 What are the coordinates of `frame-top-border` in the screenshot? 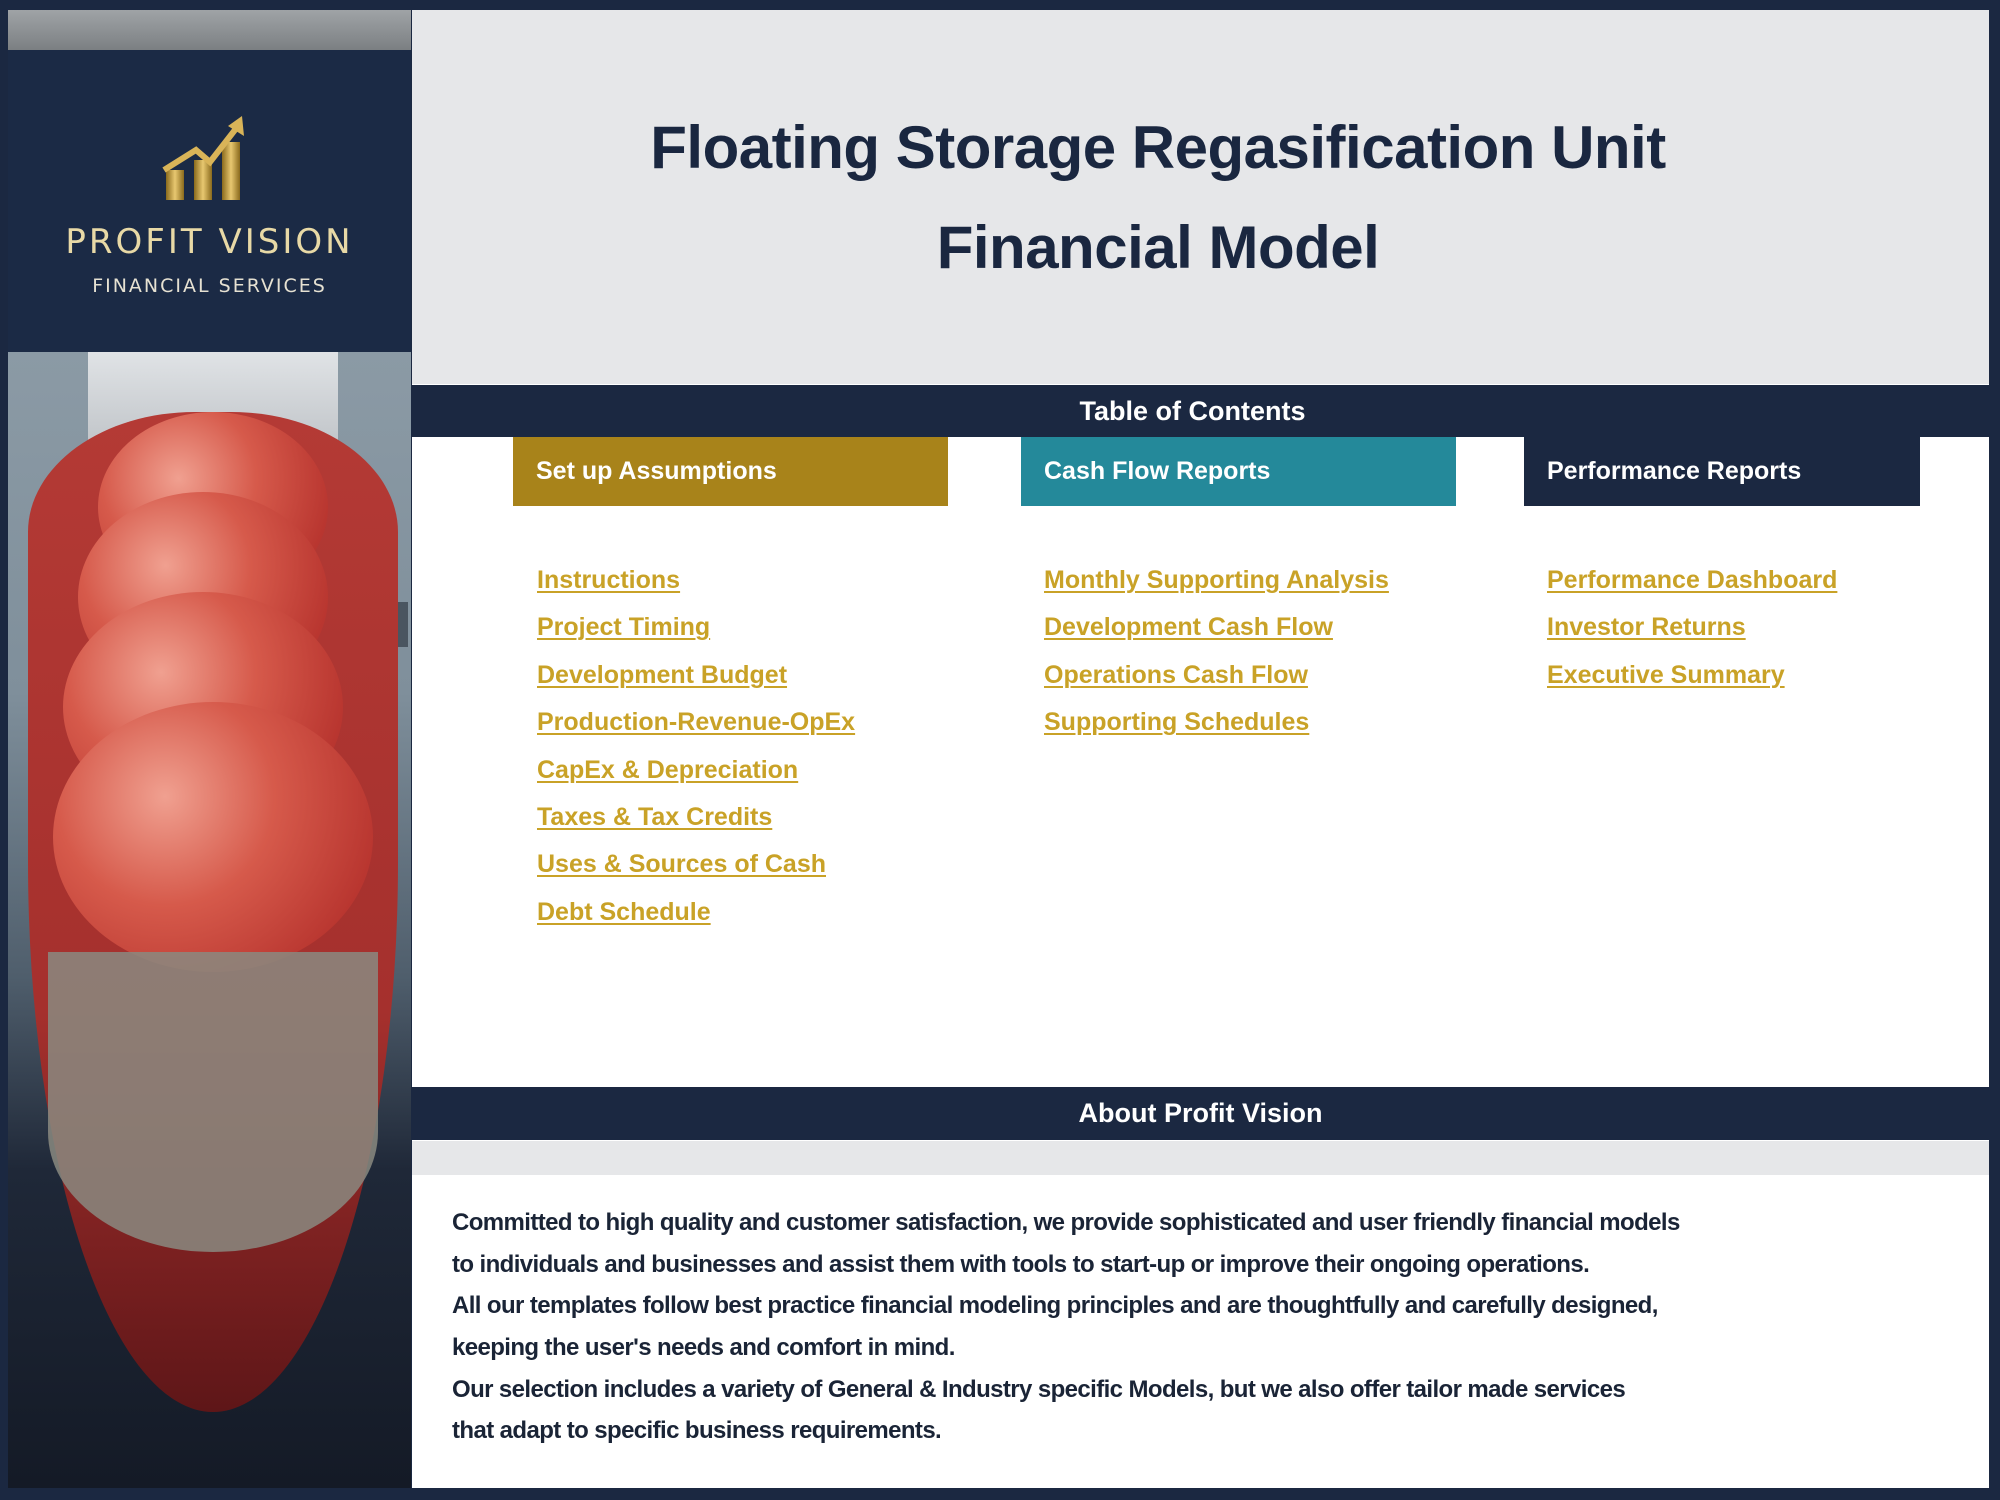 It's located at (1000, 5).